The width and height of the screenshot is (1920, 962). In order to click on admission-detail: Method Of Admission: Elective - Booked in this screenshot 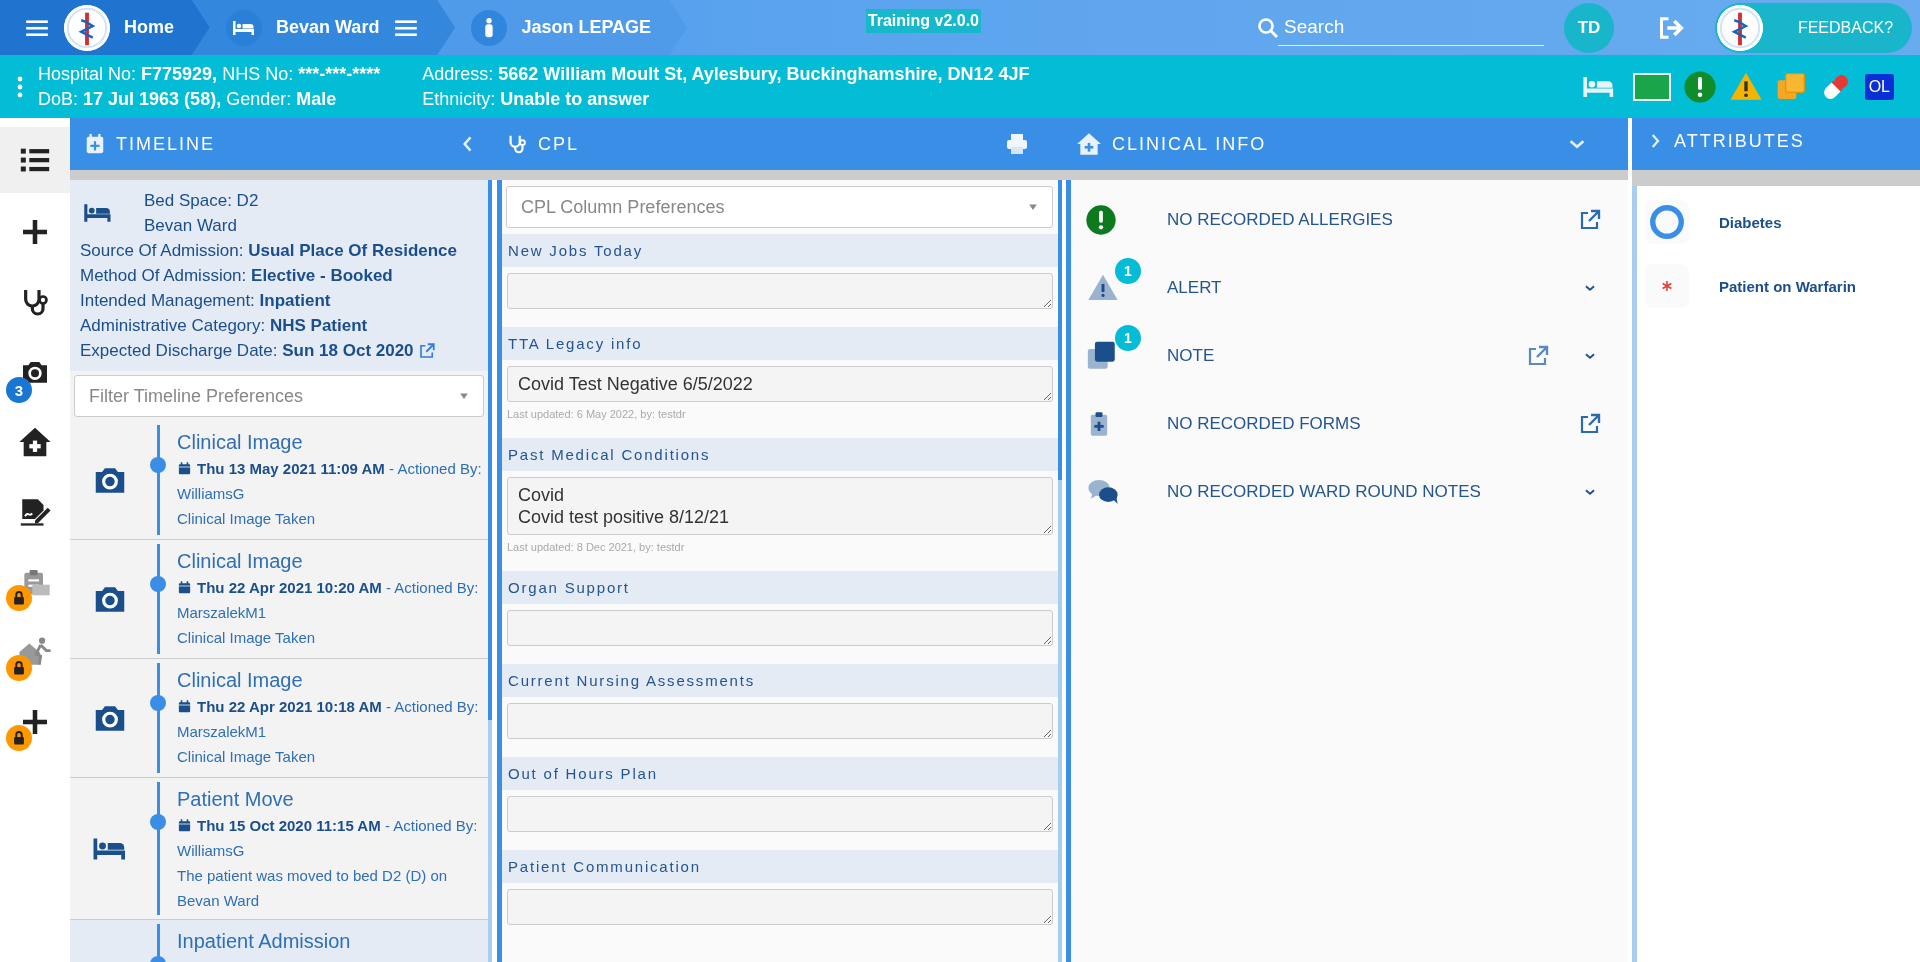, I will do `click(236, 276)`.